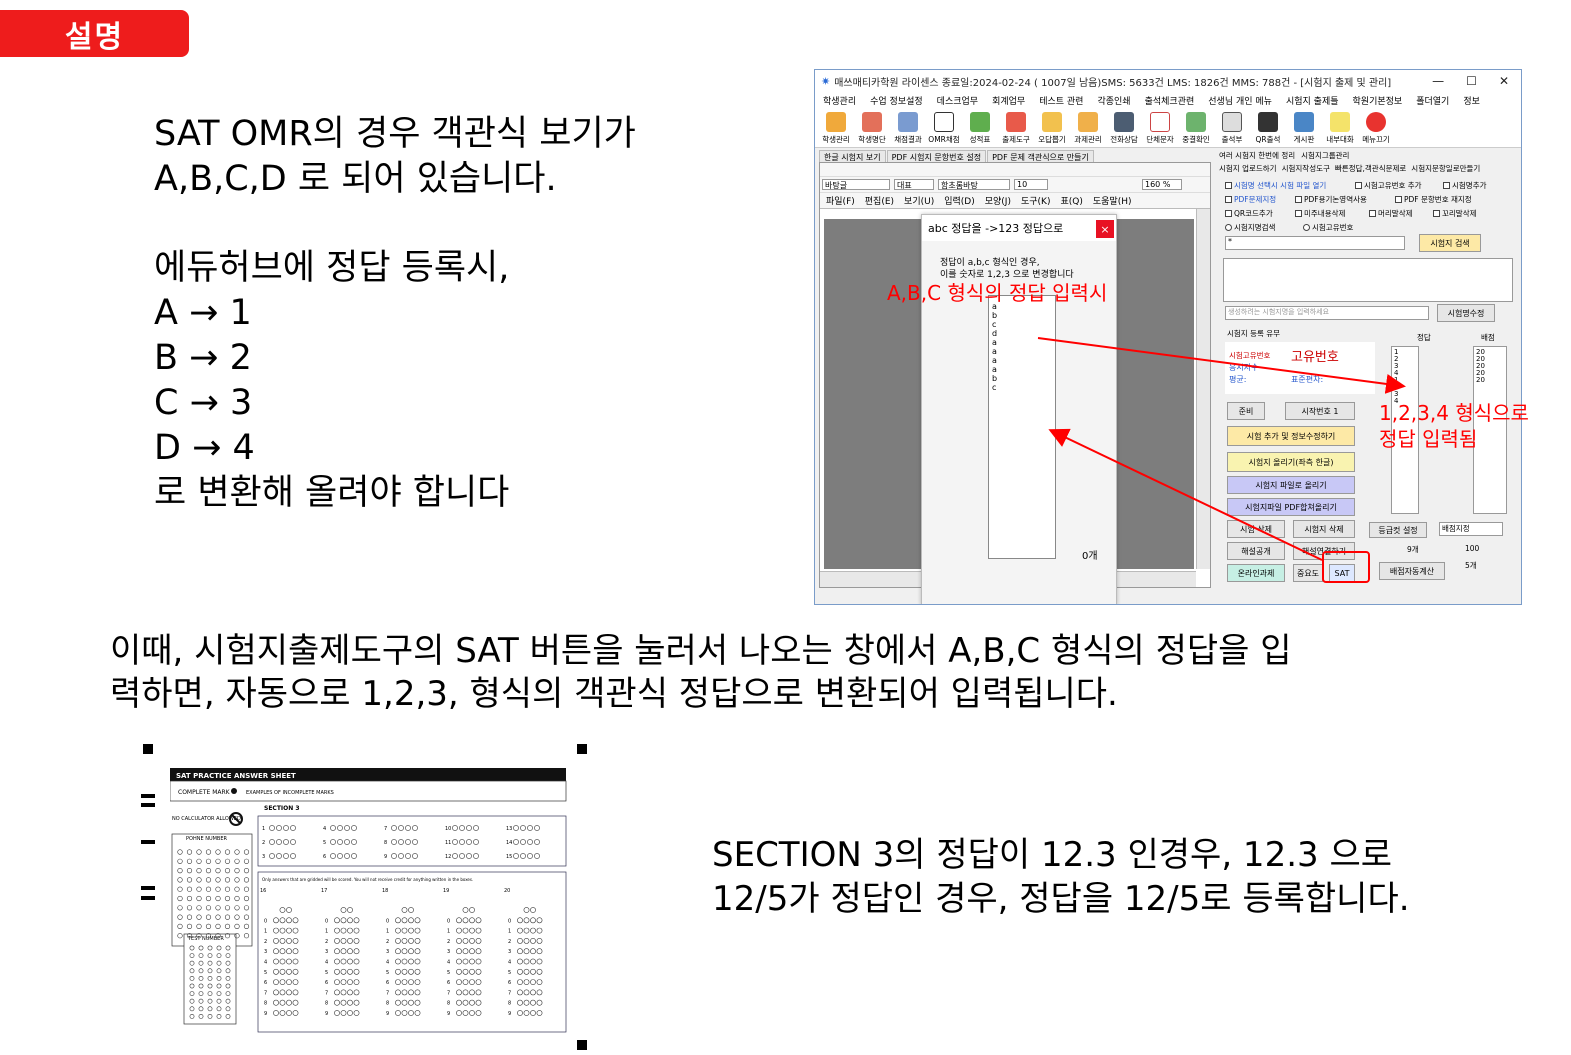 The width and height of the screenshot is (1571, 1055). I want to click on radio-name-search: 시험지명검색, so click(1250, 227).